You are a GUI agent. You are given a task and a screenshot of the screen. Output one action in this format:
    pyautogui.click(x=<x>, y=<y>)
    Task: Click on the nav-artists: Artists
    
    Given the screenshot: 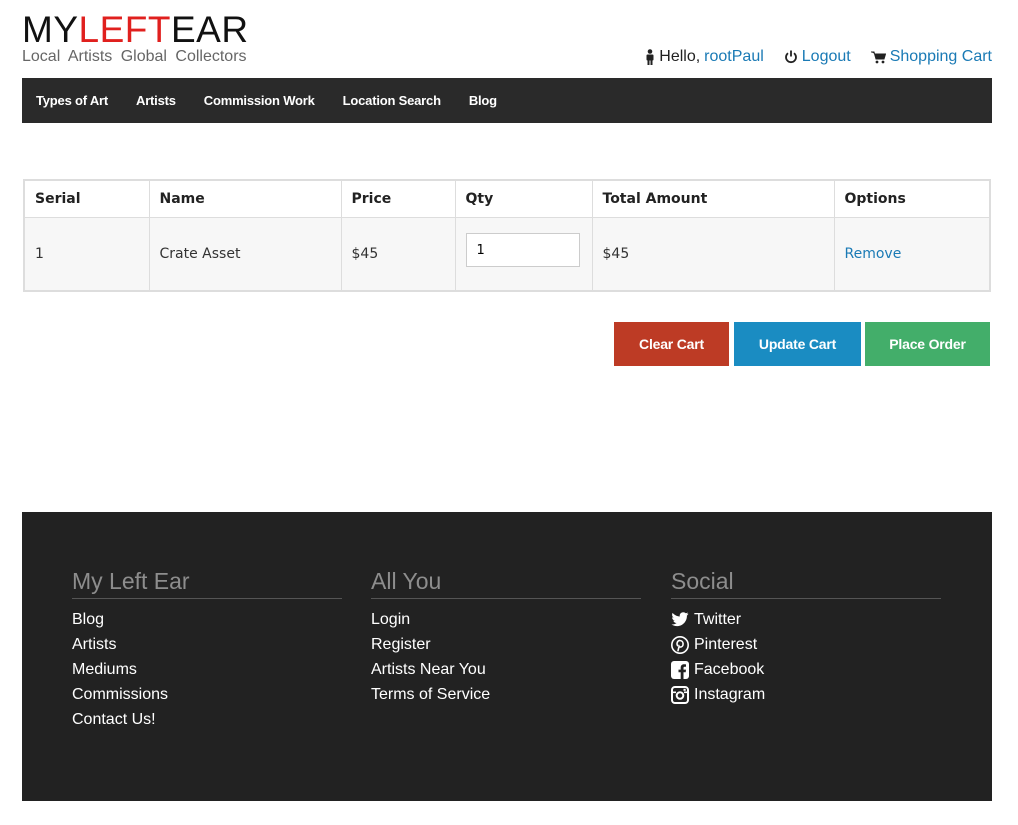 What is the action you would take?
    pyautogui.click(x=156, y=100)
    